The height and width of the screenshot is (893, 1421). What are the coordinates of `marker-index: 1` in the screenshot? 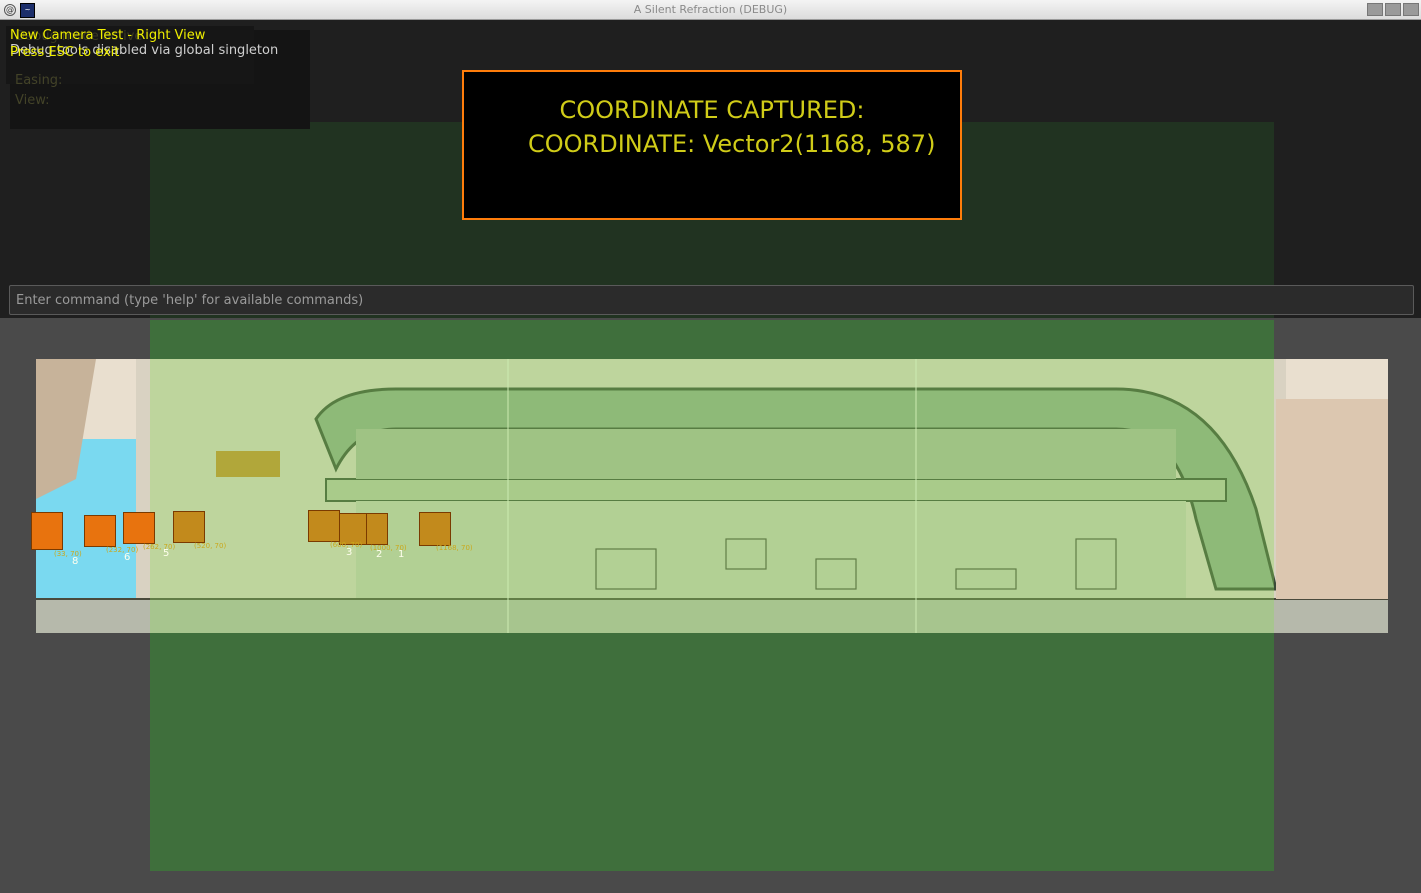 It's located at (401, 554).